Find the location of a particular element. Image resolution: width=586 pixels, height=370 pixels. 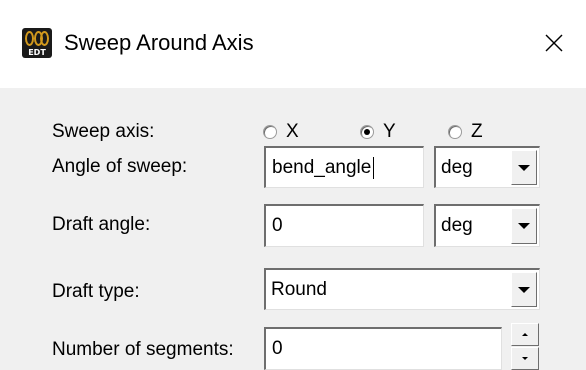

angle-of-sweep-value: bend_angle is located at coordinates (322, 167).